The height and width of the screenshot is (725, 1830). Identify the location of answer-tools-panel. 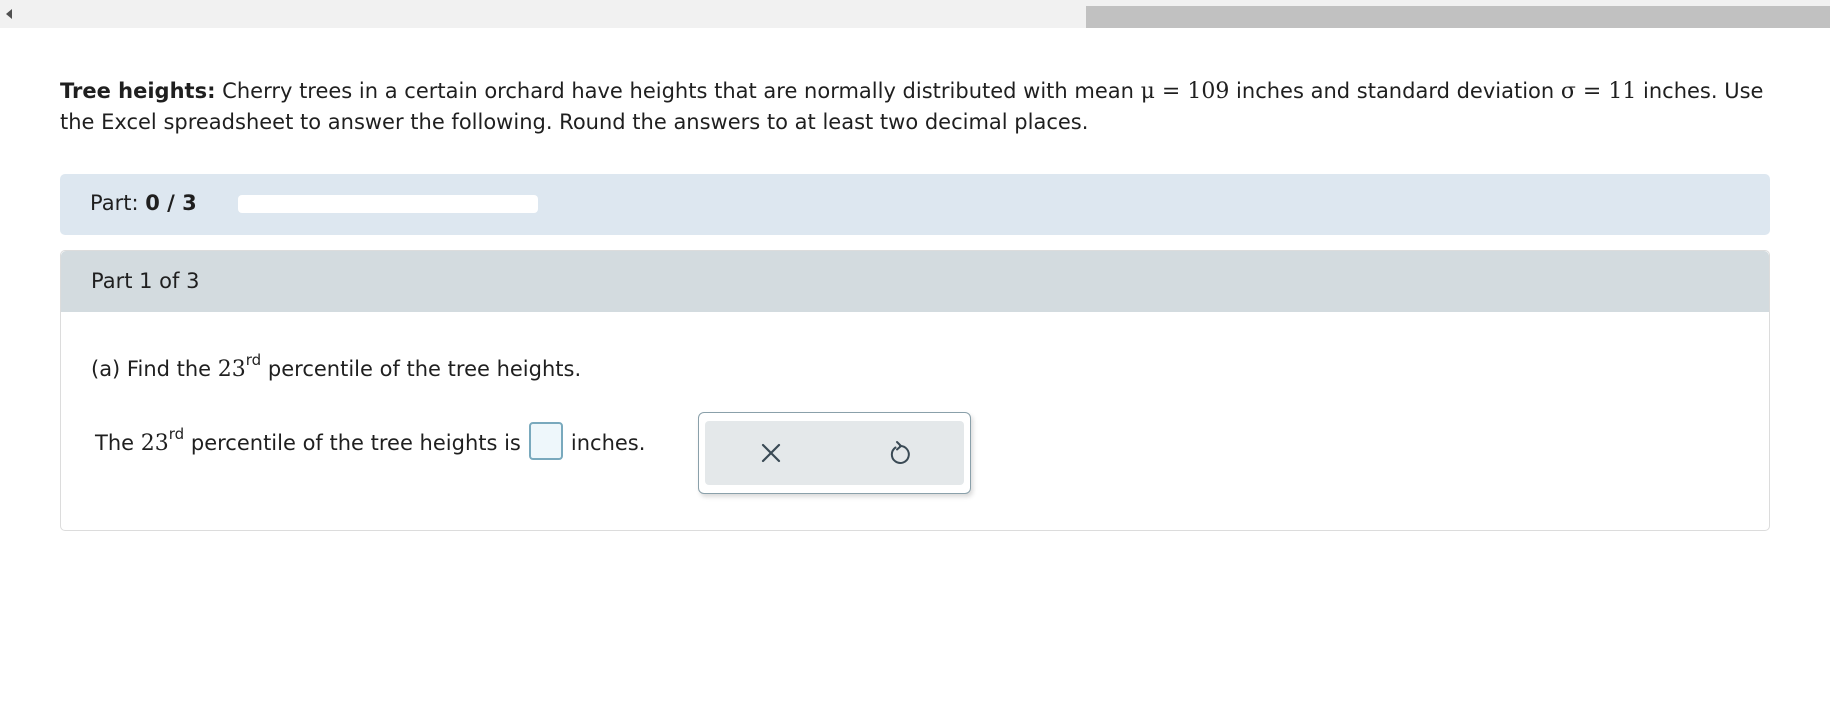
(834, 453).